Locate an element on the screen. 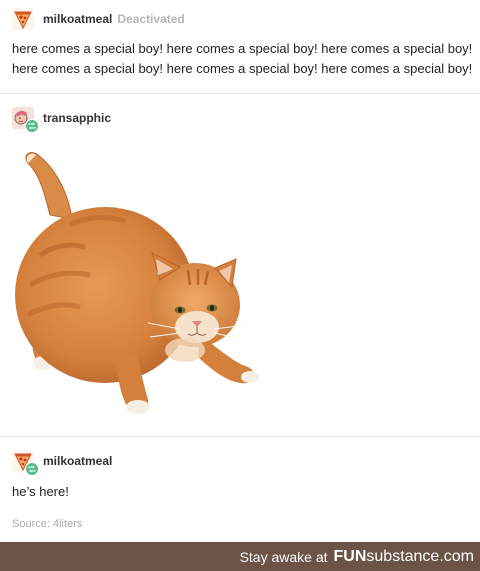  watermark-text: Stay awake at is located at coordinates (283, 556).